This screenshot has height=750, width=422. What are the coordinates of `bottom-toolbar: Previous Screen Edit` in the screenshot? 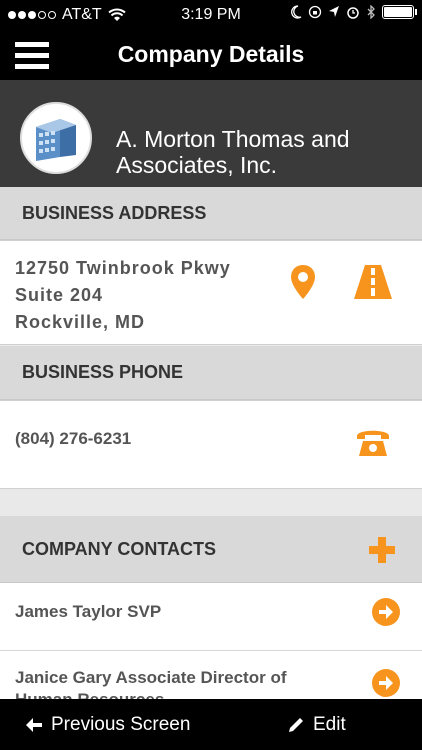 It's located at (211, 724).